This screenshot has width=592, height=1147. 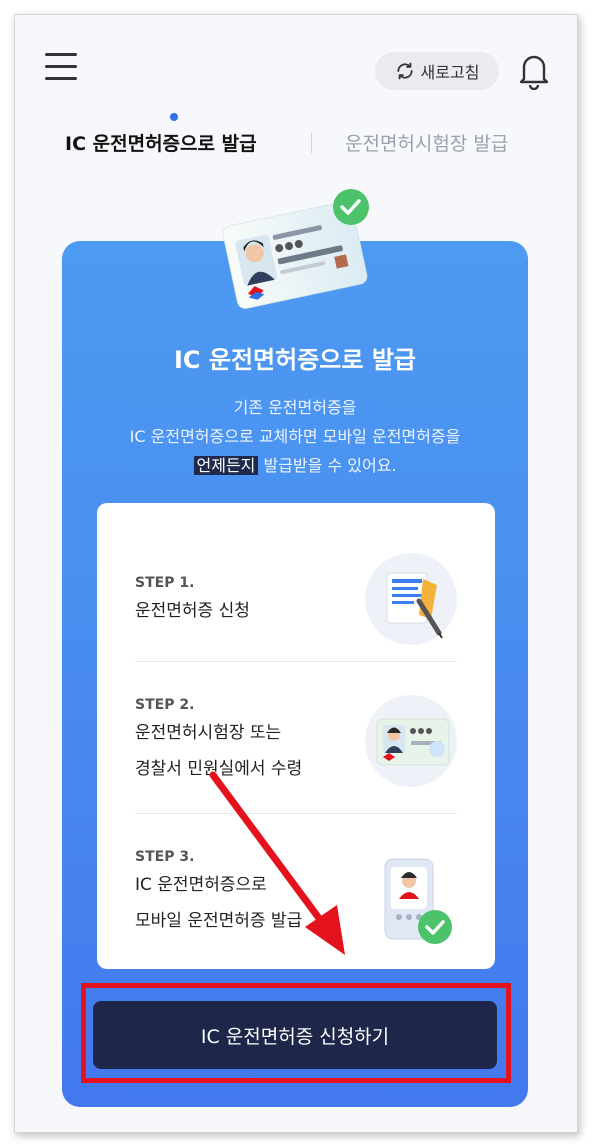 I want to click on refresh-icon, so click(x=404, y=71).